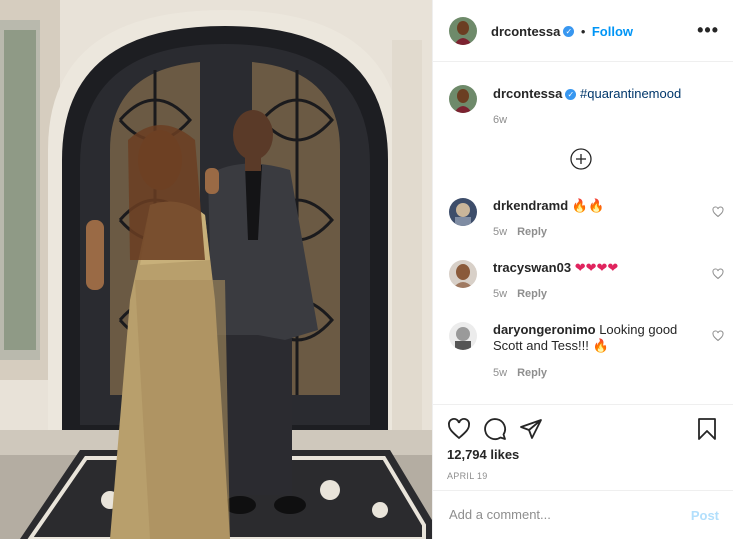 Image resolution: width=733 pixels, height=539 pixels. I want to click on bookmark-icon, so click(707, 429).